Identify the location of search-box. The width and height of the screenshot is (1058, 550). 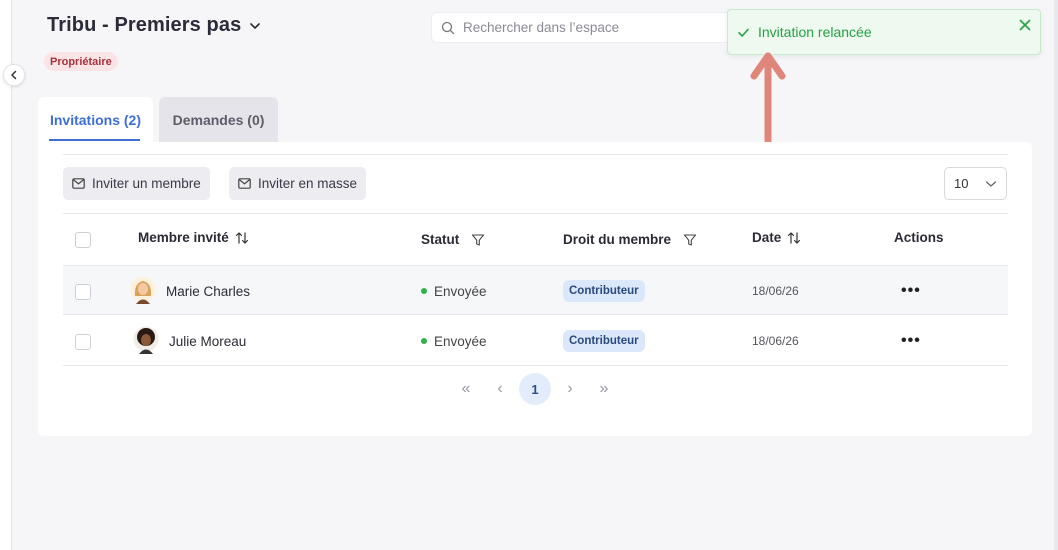
(581, 27).